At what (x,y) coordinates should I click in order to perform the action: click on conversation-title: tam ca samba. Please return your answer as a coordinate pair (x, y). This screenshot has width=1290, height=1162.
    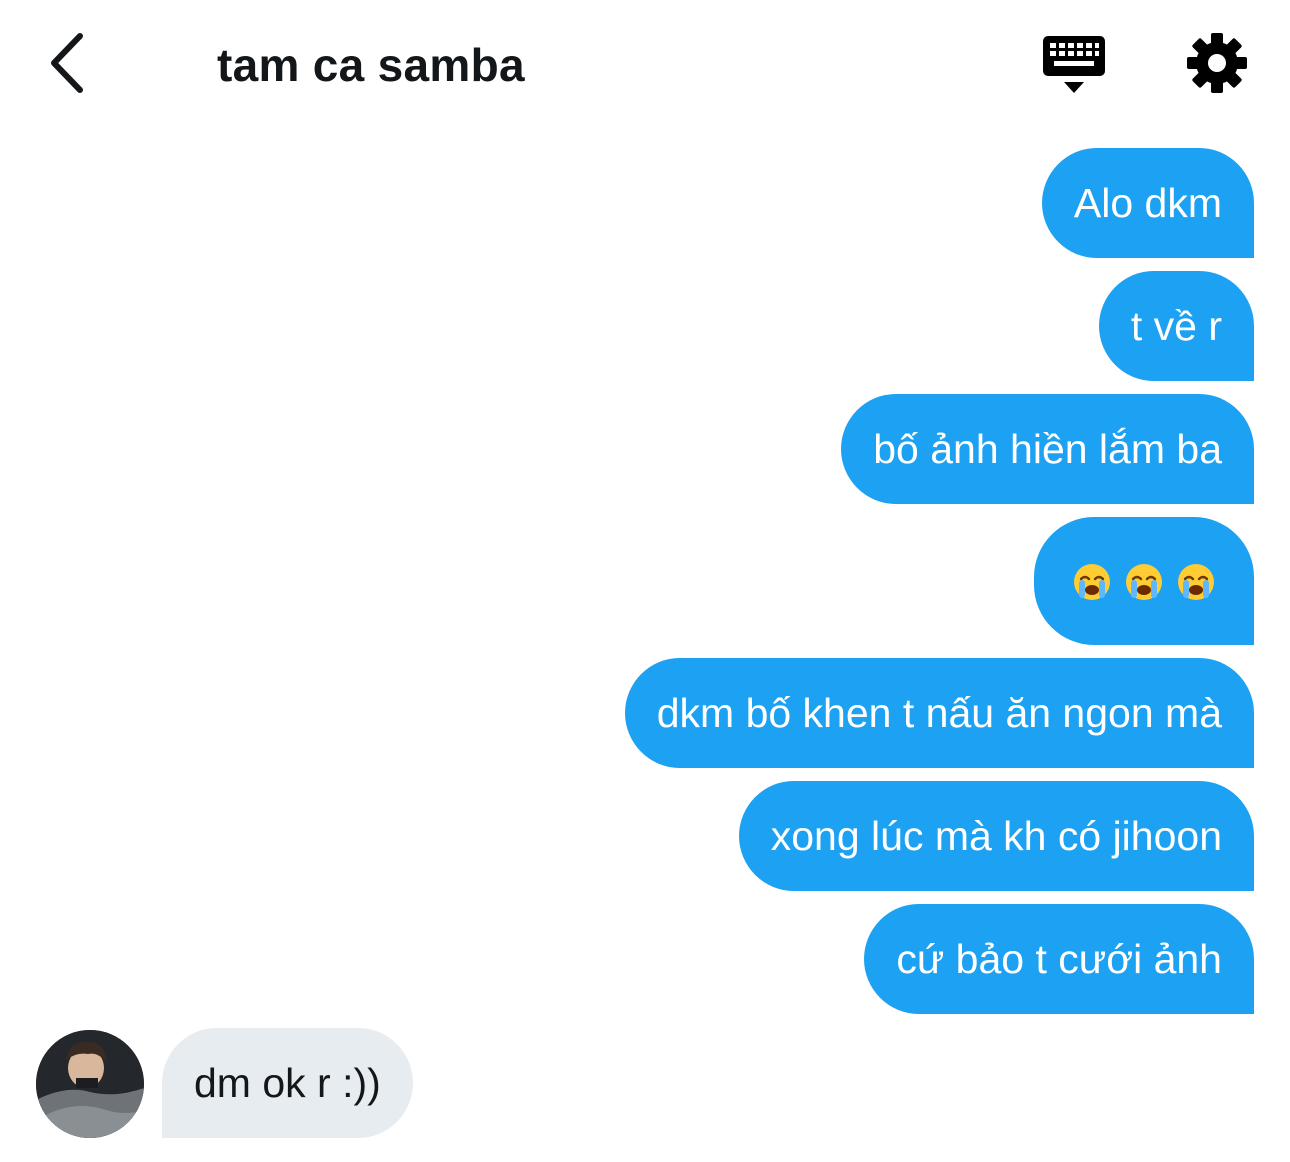
    Looking at the image, I should click on (371, 65).